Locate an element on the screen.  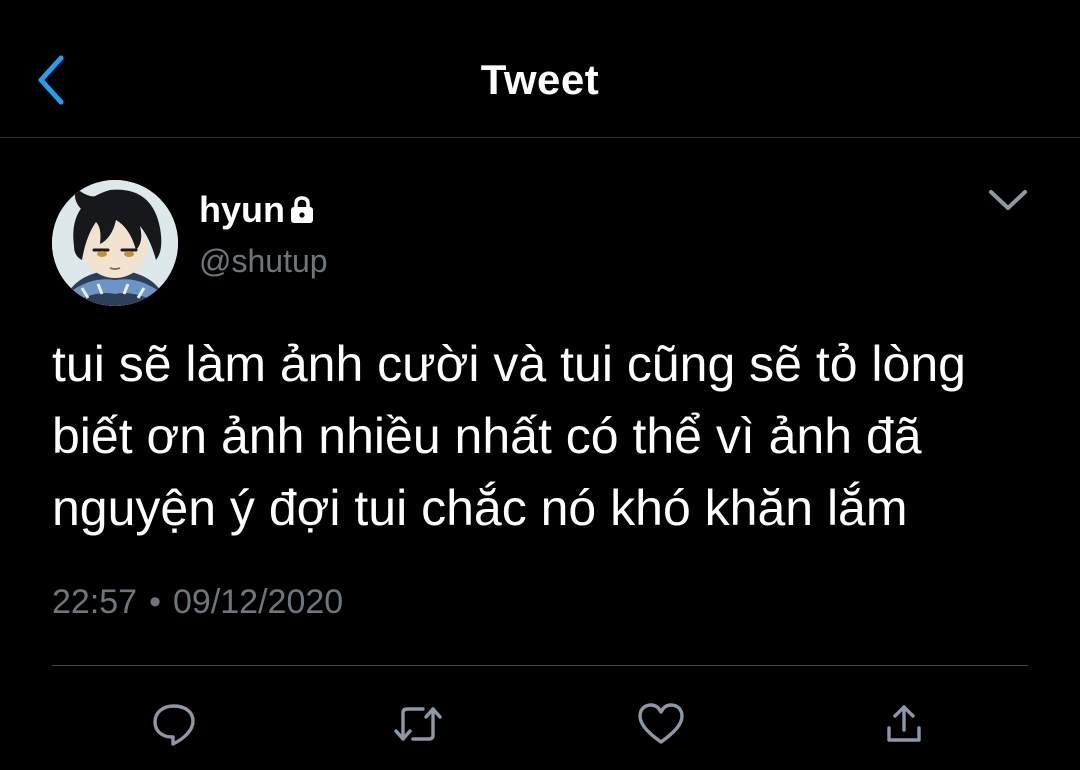
chevron-down-icon is located at coordinates (1008, 202).